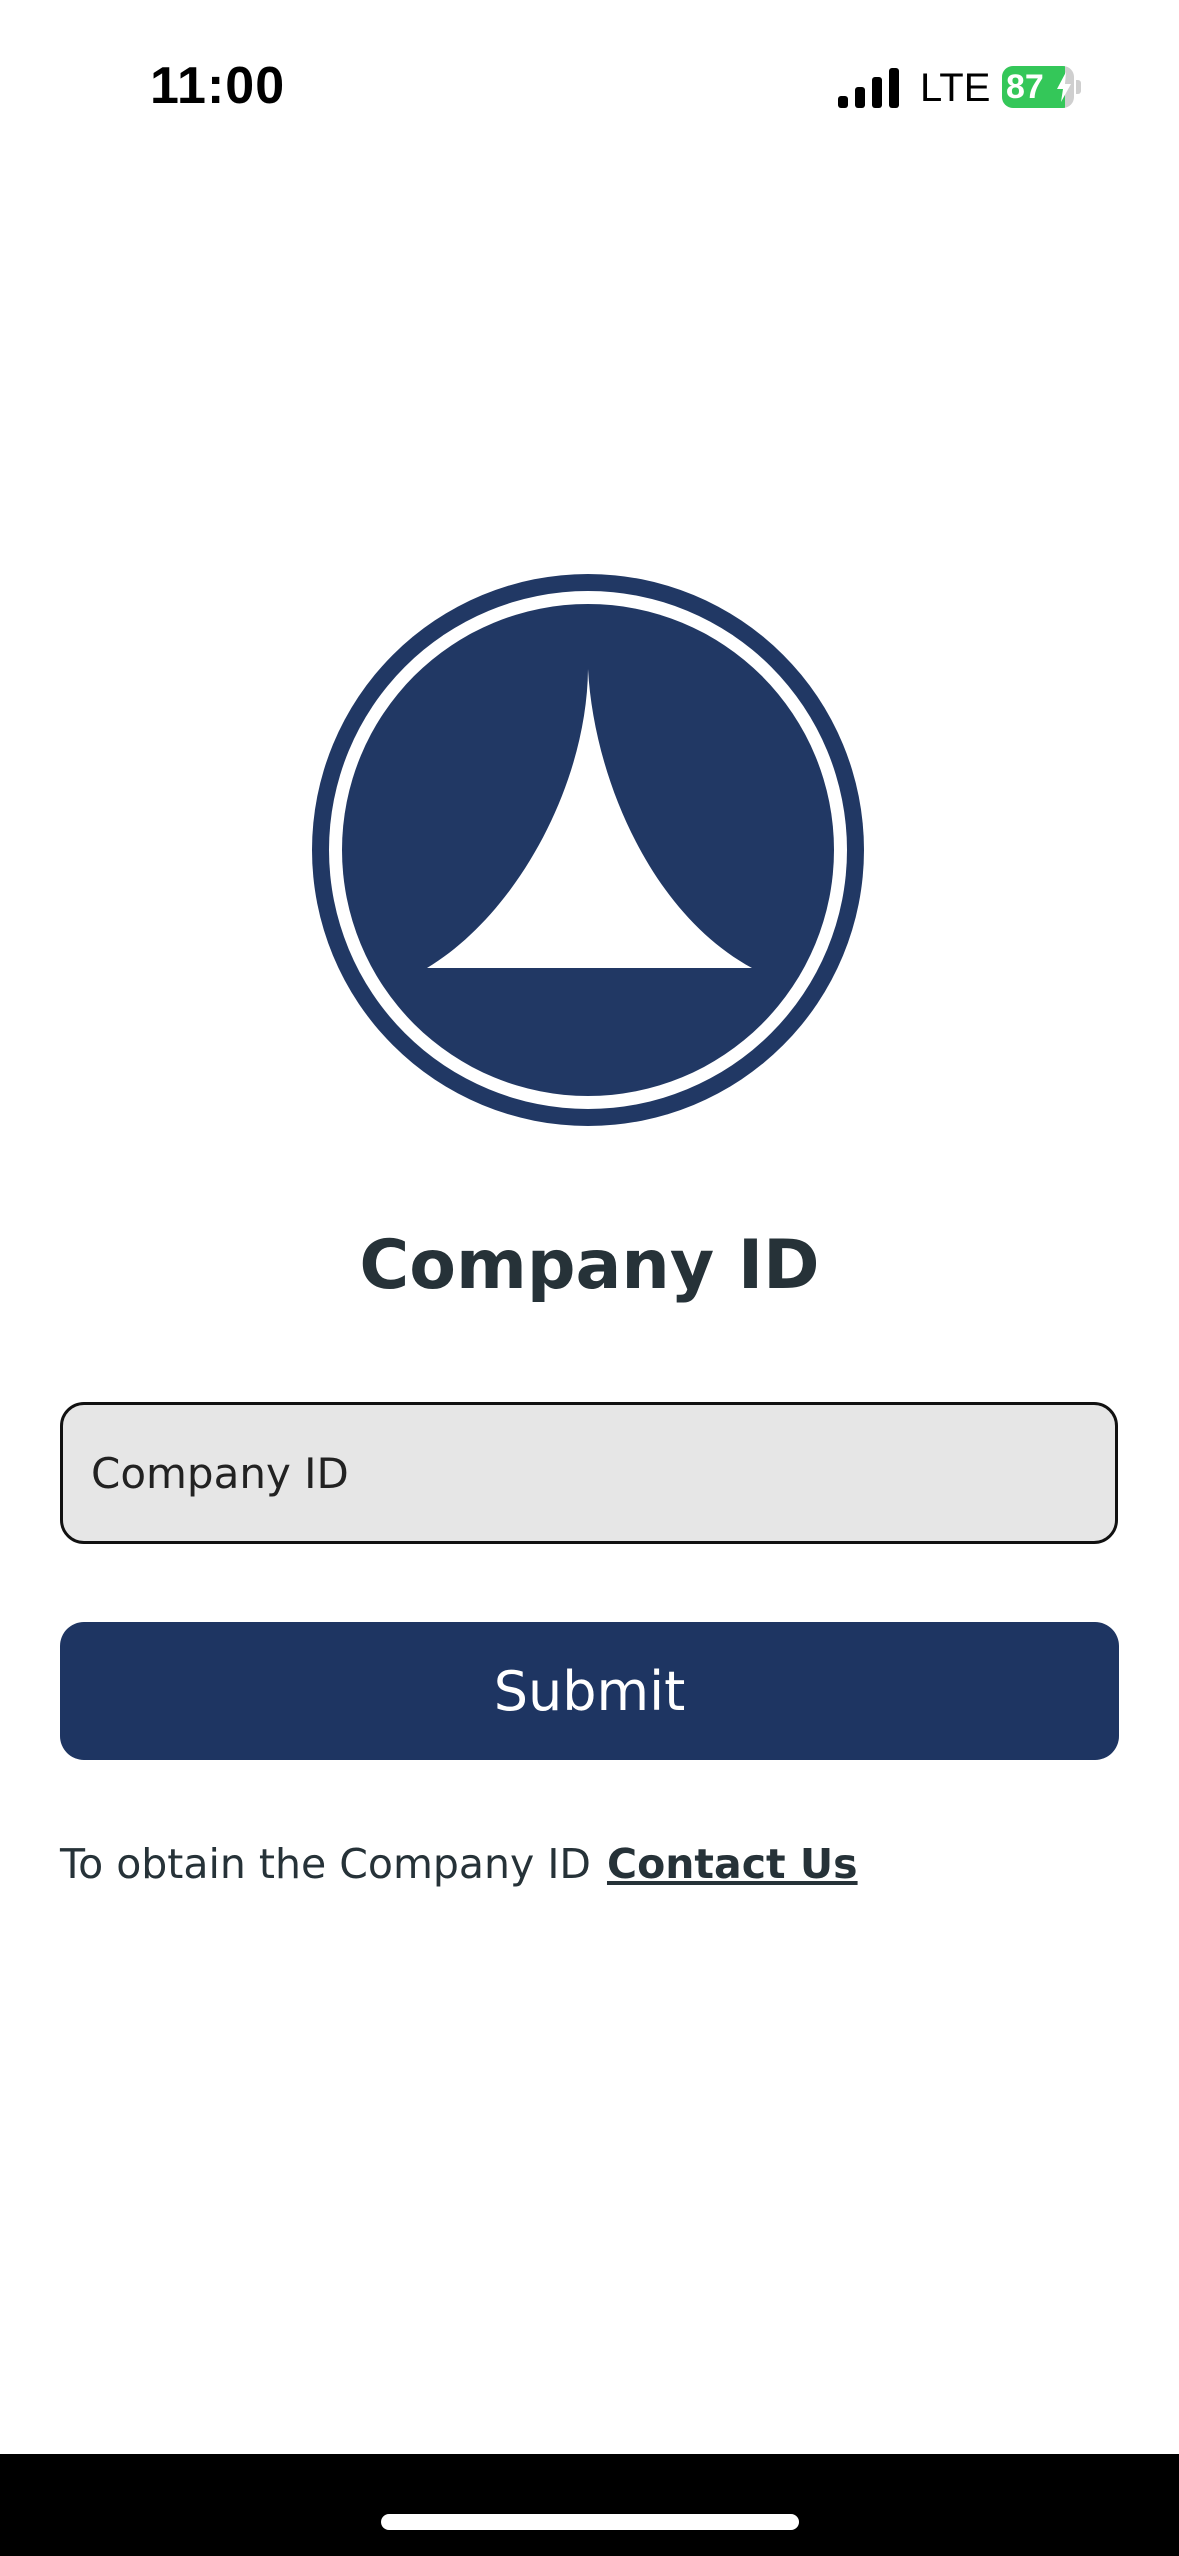 Image resolution: width=1179 pixels, height=2556 pixels. I want to click on network-type-label: LTE, so click(955, 88).